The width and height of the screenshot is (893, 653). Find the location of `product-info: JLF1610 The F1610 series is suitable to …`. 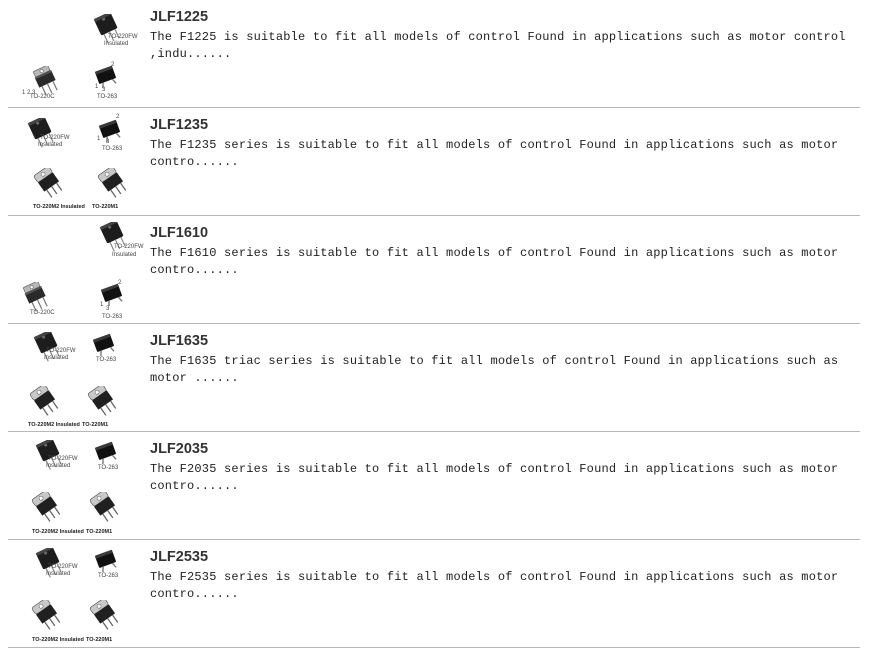

product-info: JLF1610 The F1610 series is suitable to … is located at coordinates (505, 251).